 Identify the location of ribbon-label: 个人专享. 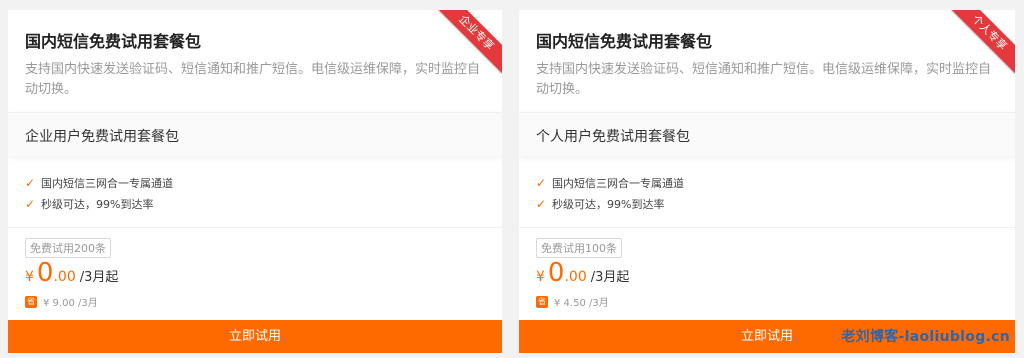
(983, 42).